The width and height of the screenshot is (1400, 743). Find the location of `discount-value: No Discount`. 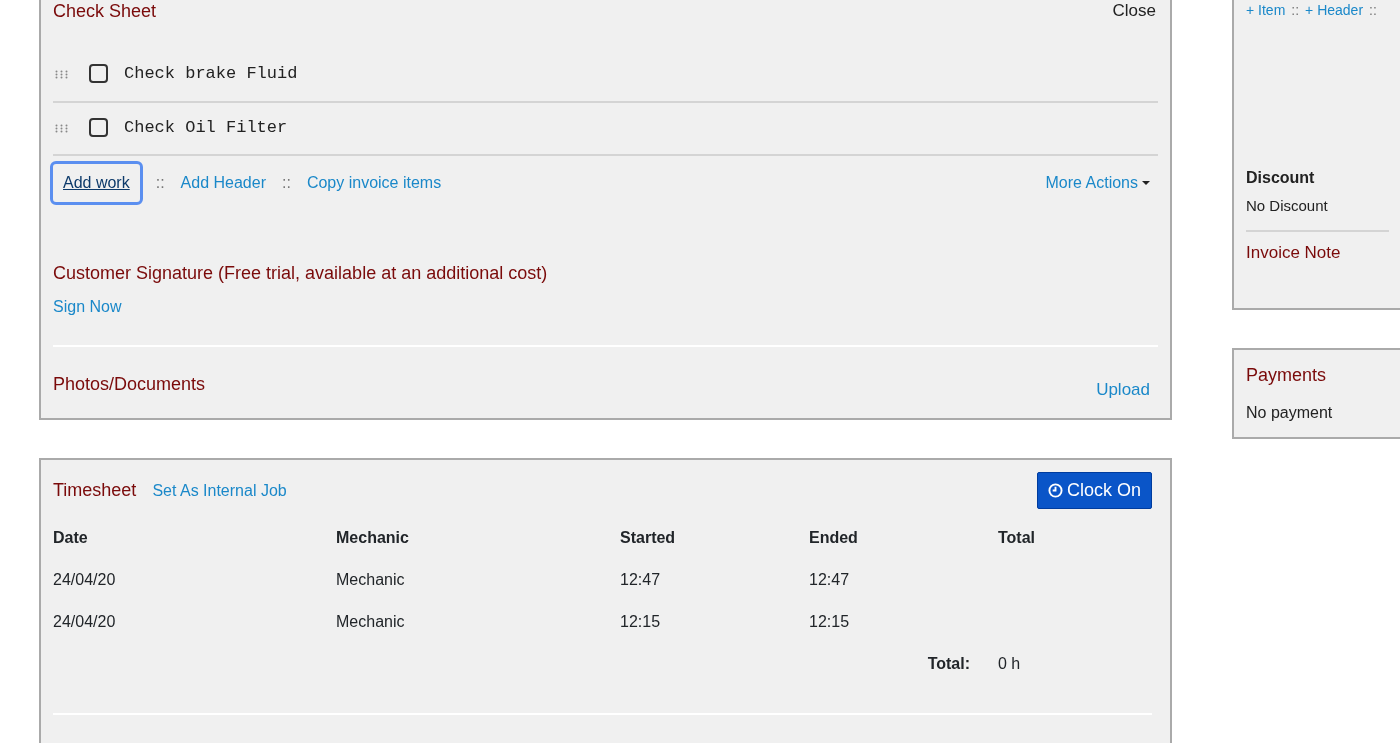

discount-value: No Discount is located at coordinates (1287, 206).